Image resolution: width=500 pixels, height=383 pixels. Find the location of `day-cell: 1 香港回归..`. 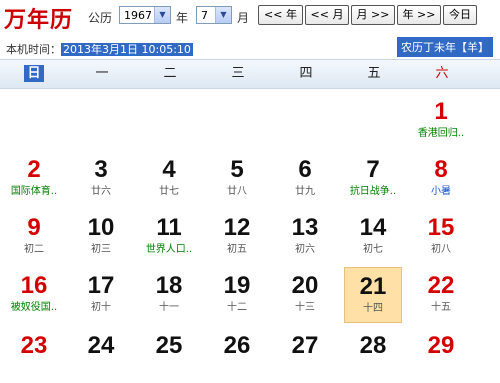

day-cell: 1 香港回归.. is located at coordinates (441, 121).